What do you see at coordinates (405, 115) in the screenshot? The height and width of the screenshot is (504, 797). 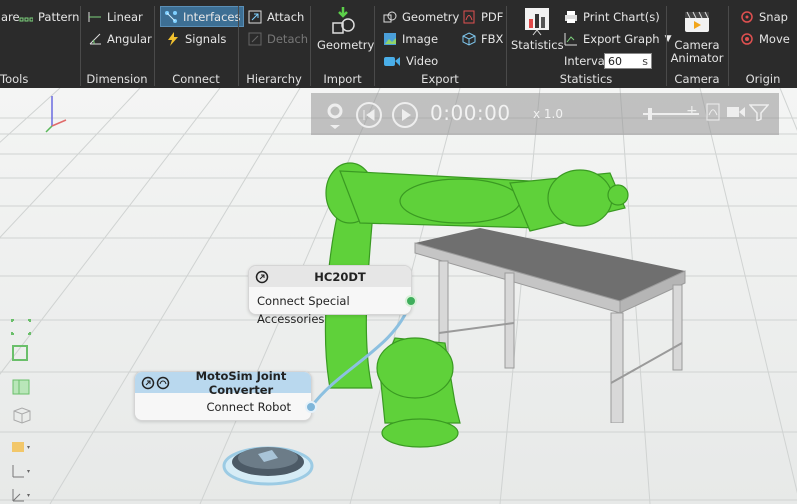 I see `play-icon` at bounding box center [405, 115].